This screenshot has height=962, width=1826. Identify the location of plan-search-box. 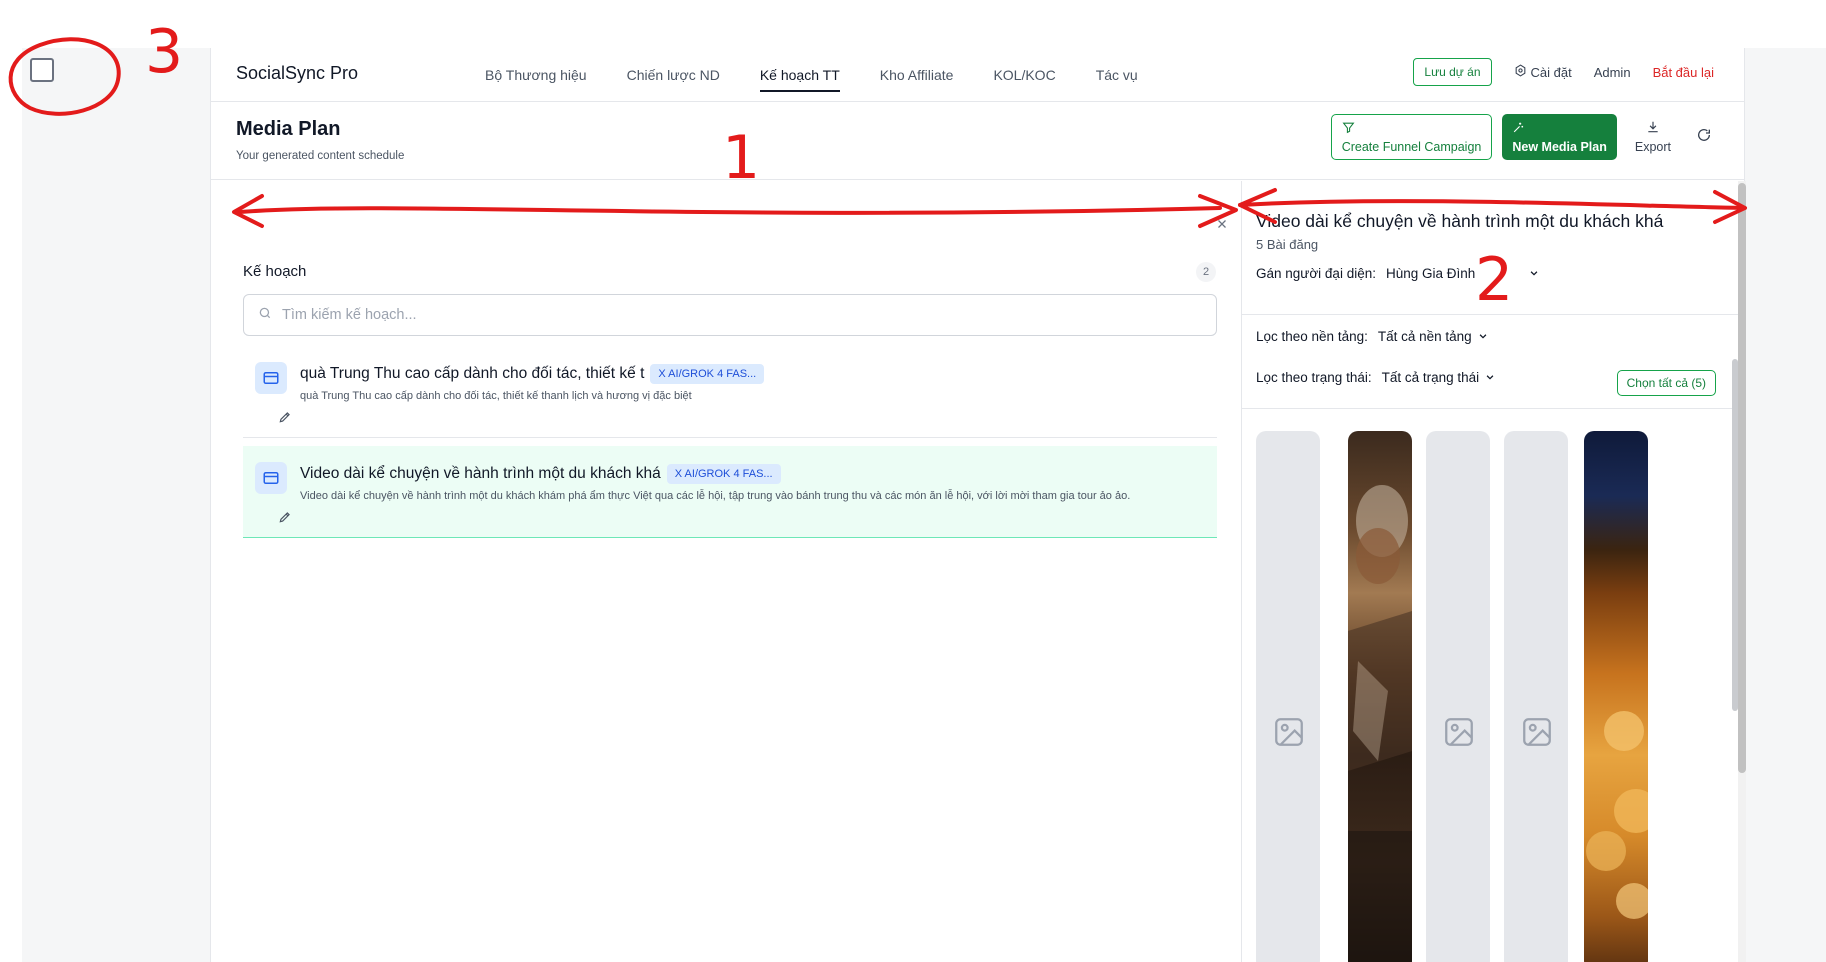
(730, 315).